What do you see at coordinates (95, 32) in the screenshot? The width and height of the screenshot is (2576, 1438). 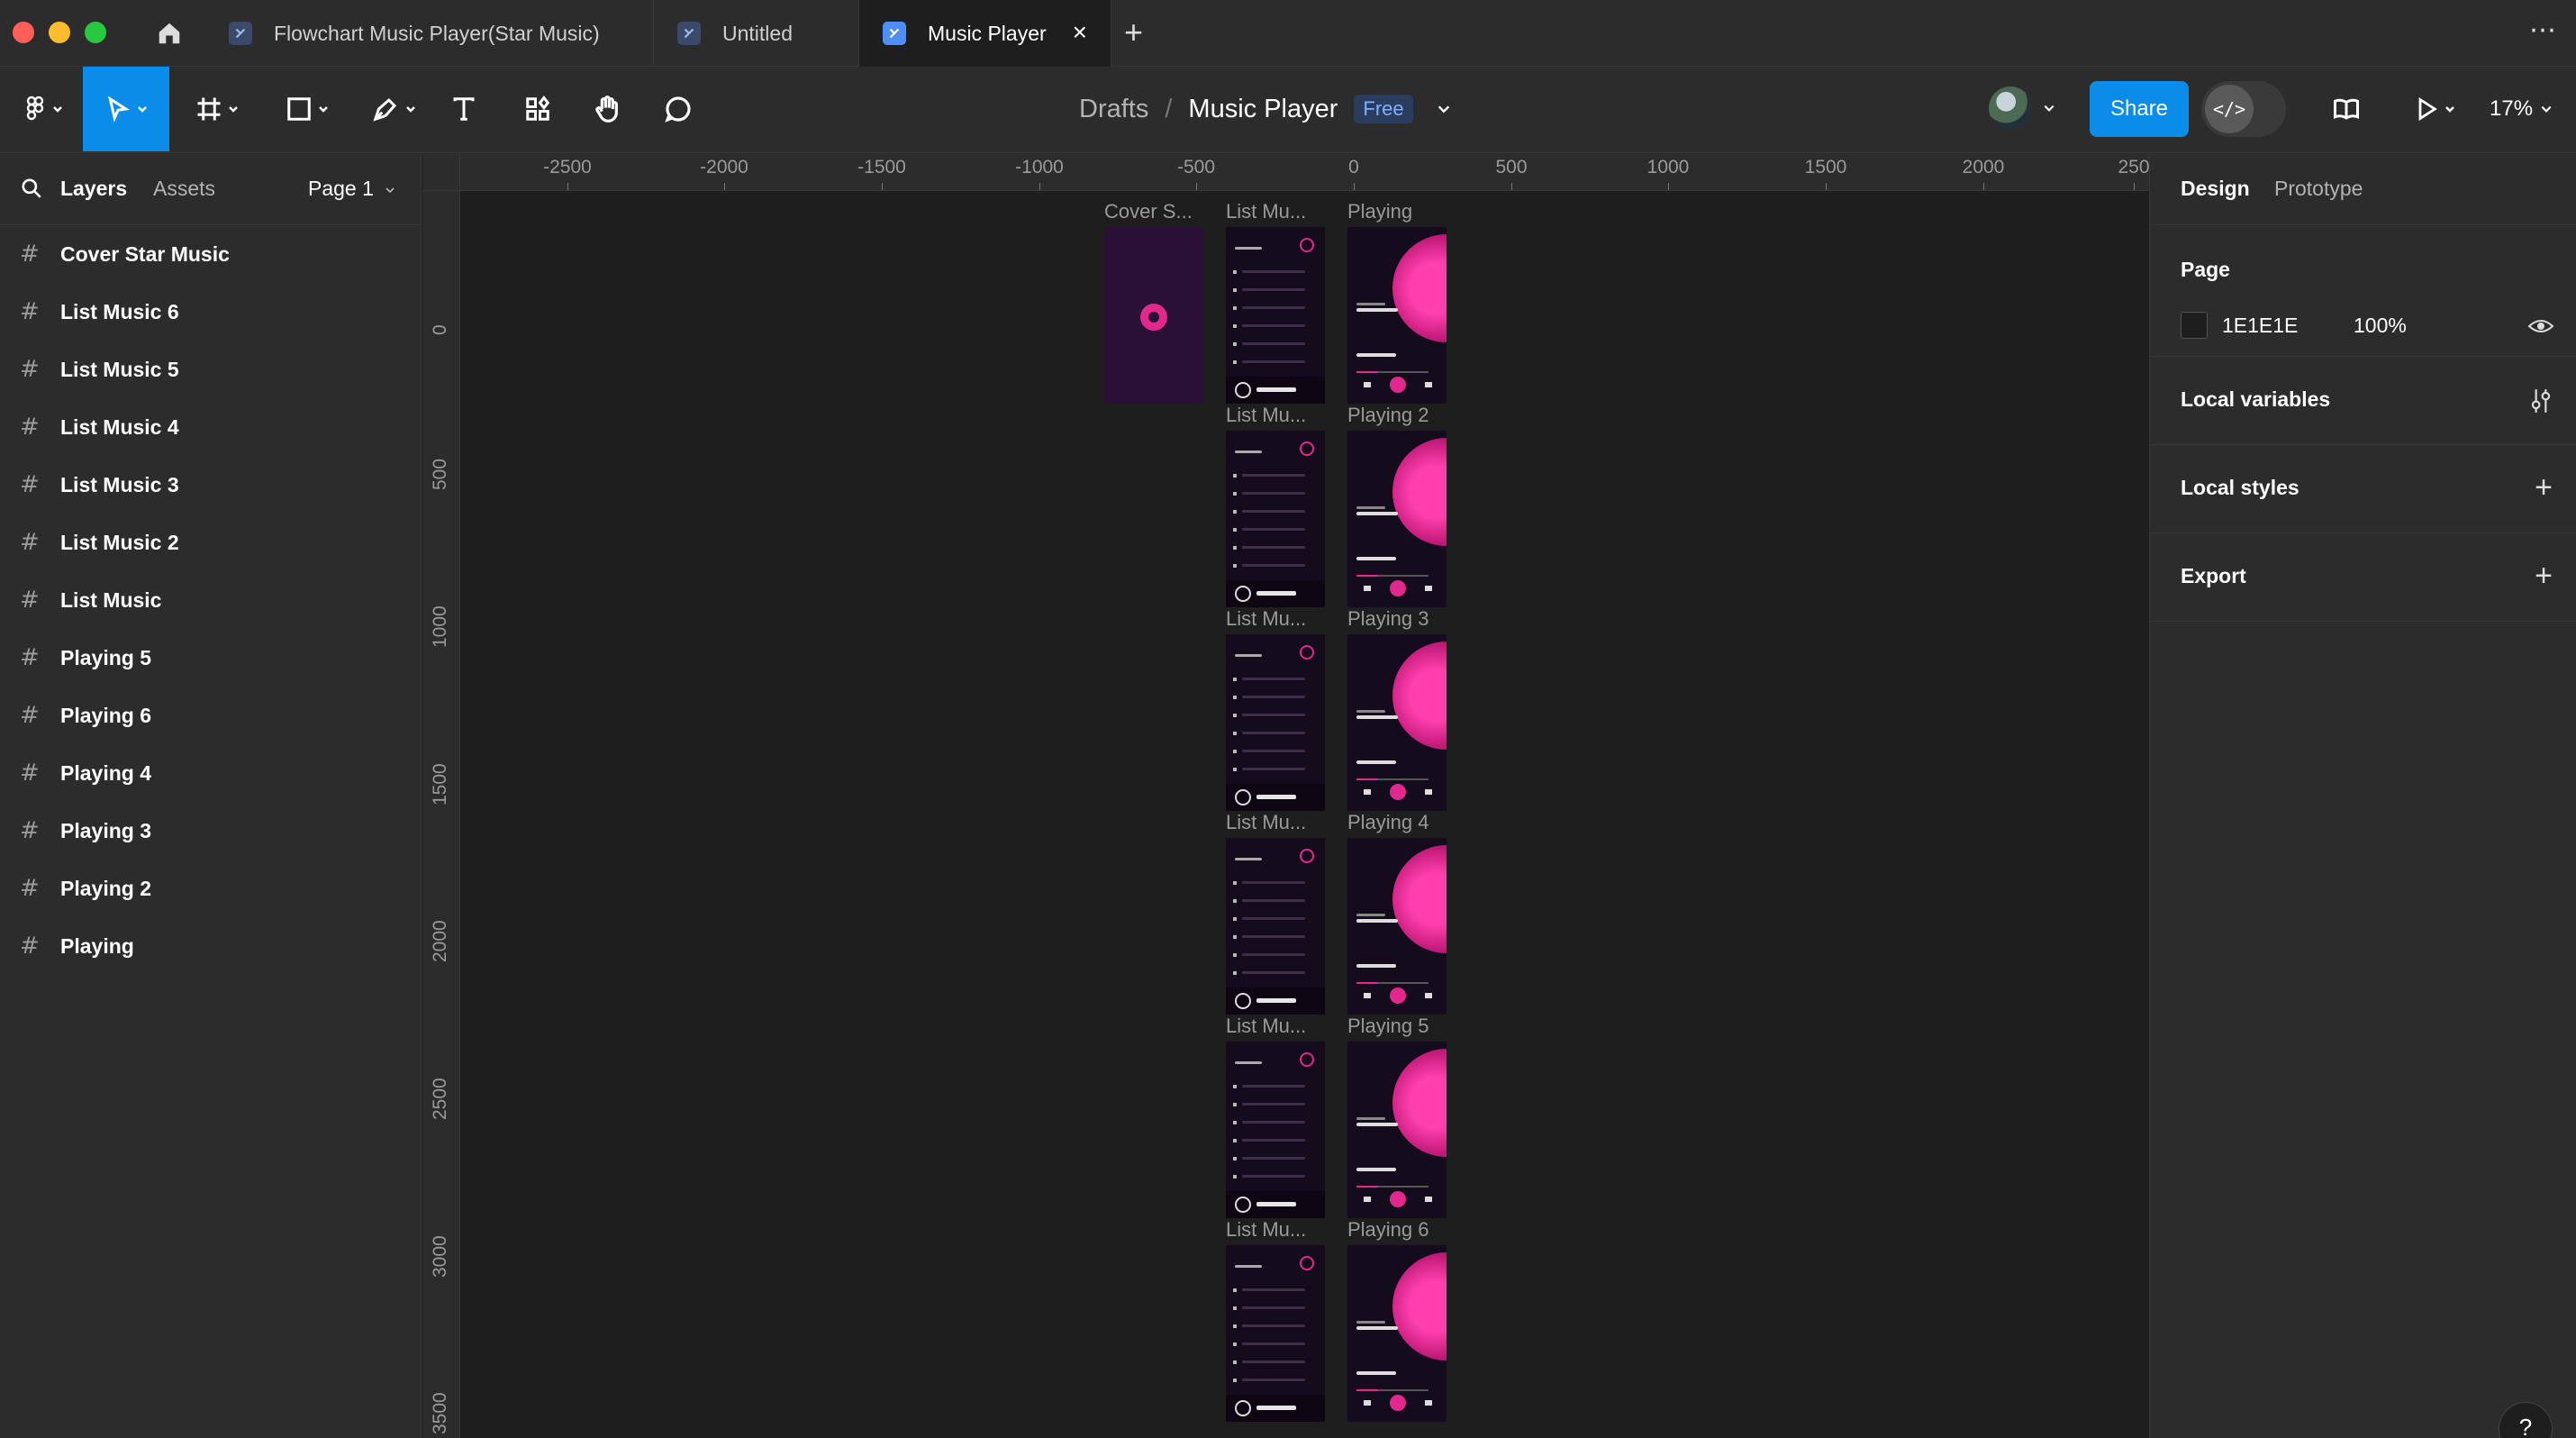 I see `maximize-window-button` at bounding box center [95, 32].